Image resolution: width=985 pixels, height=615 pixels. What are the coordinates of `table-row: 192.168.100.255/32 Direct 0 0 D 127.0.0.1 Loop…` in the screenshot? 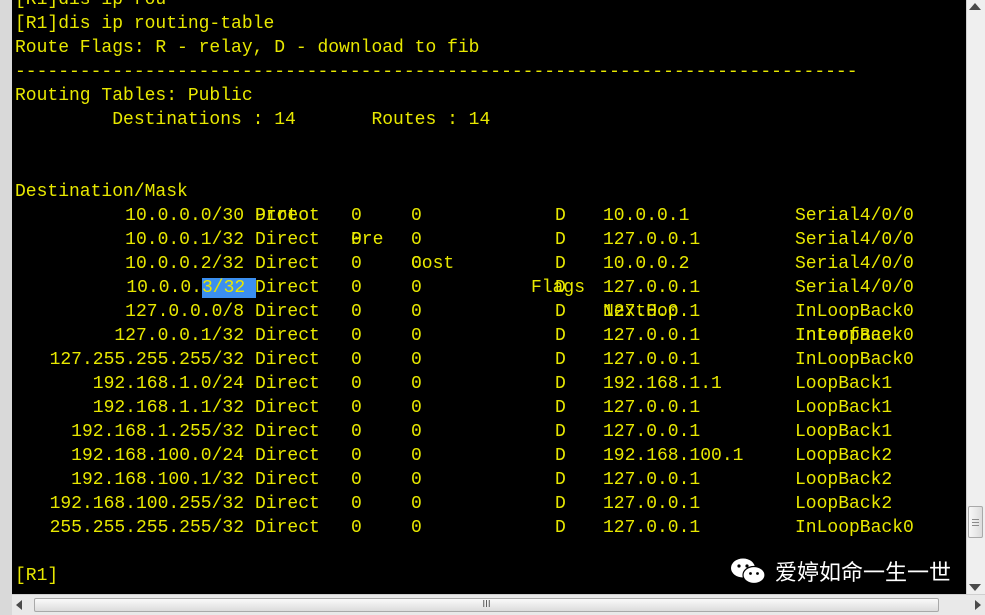 It's located at (491, 504).